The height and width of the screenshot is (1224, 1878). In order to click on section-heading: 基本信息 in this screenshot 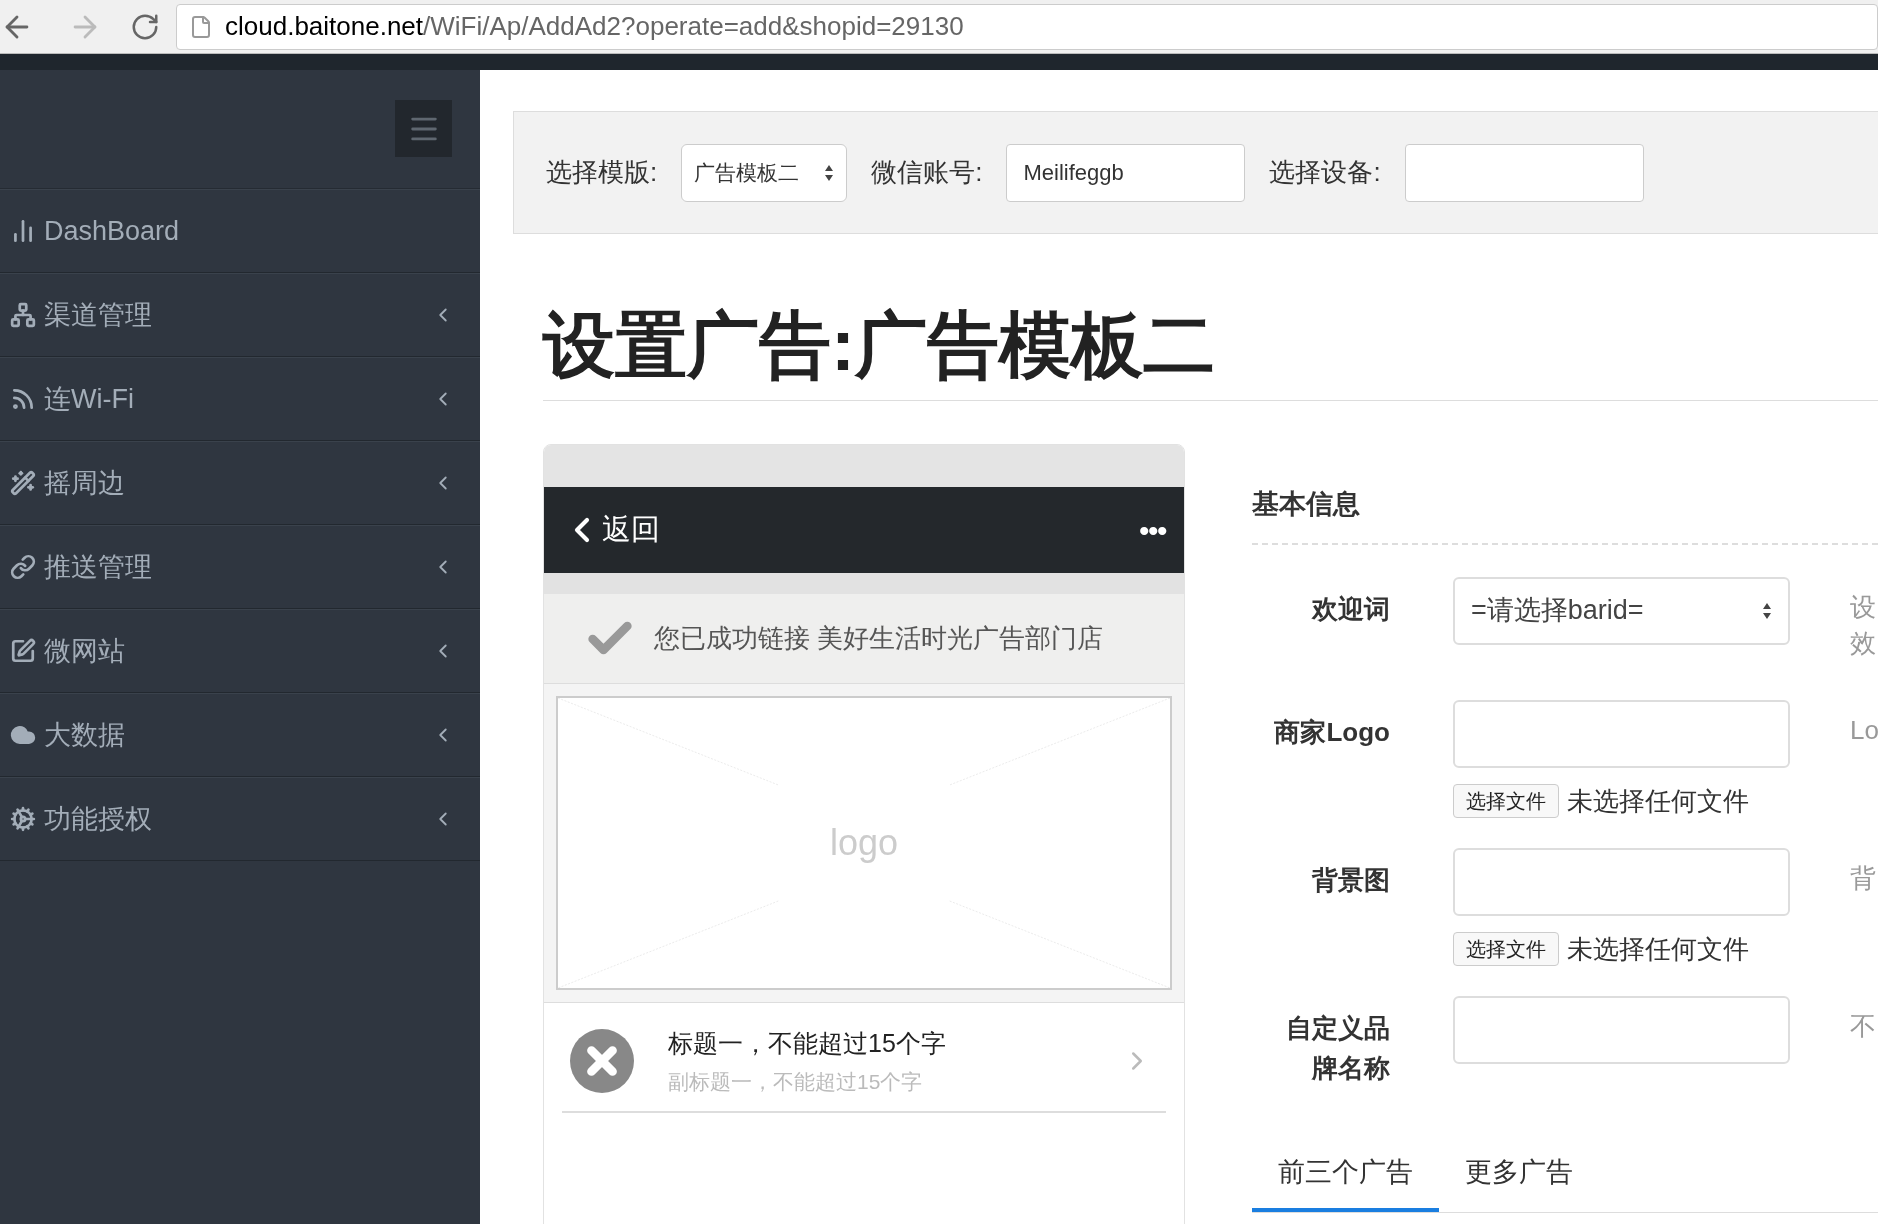, I will do `click(1306, 504)`.